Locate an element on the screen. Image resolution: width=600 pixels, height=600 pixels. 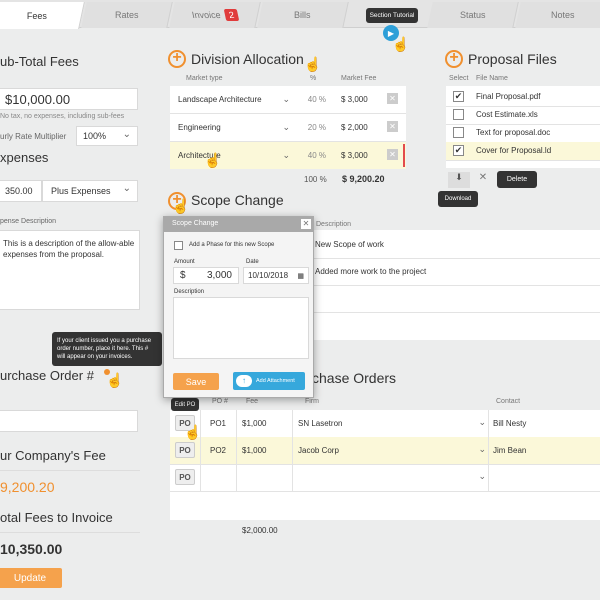
scope-row-desc: New Scope of work is located at coordinates (349, 244).